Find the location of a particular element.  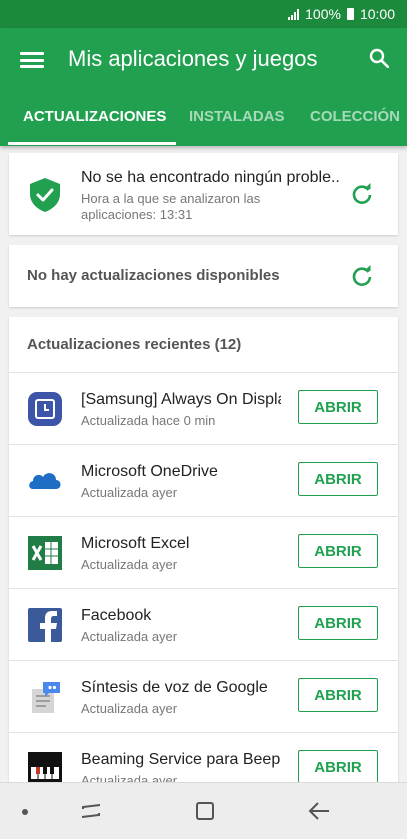

app-name: Microsoft Excel is located at coordinates (135, 543).